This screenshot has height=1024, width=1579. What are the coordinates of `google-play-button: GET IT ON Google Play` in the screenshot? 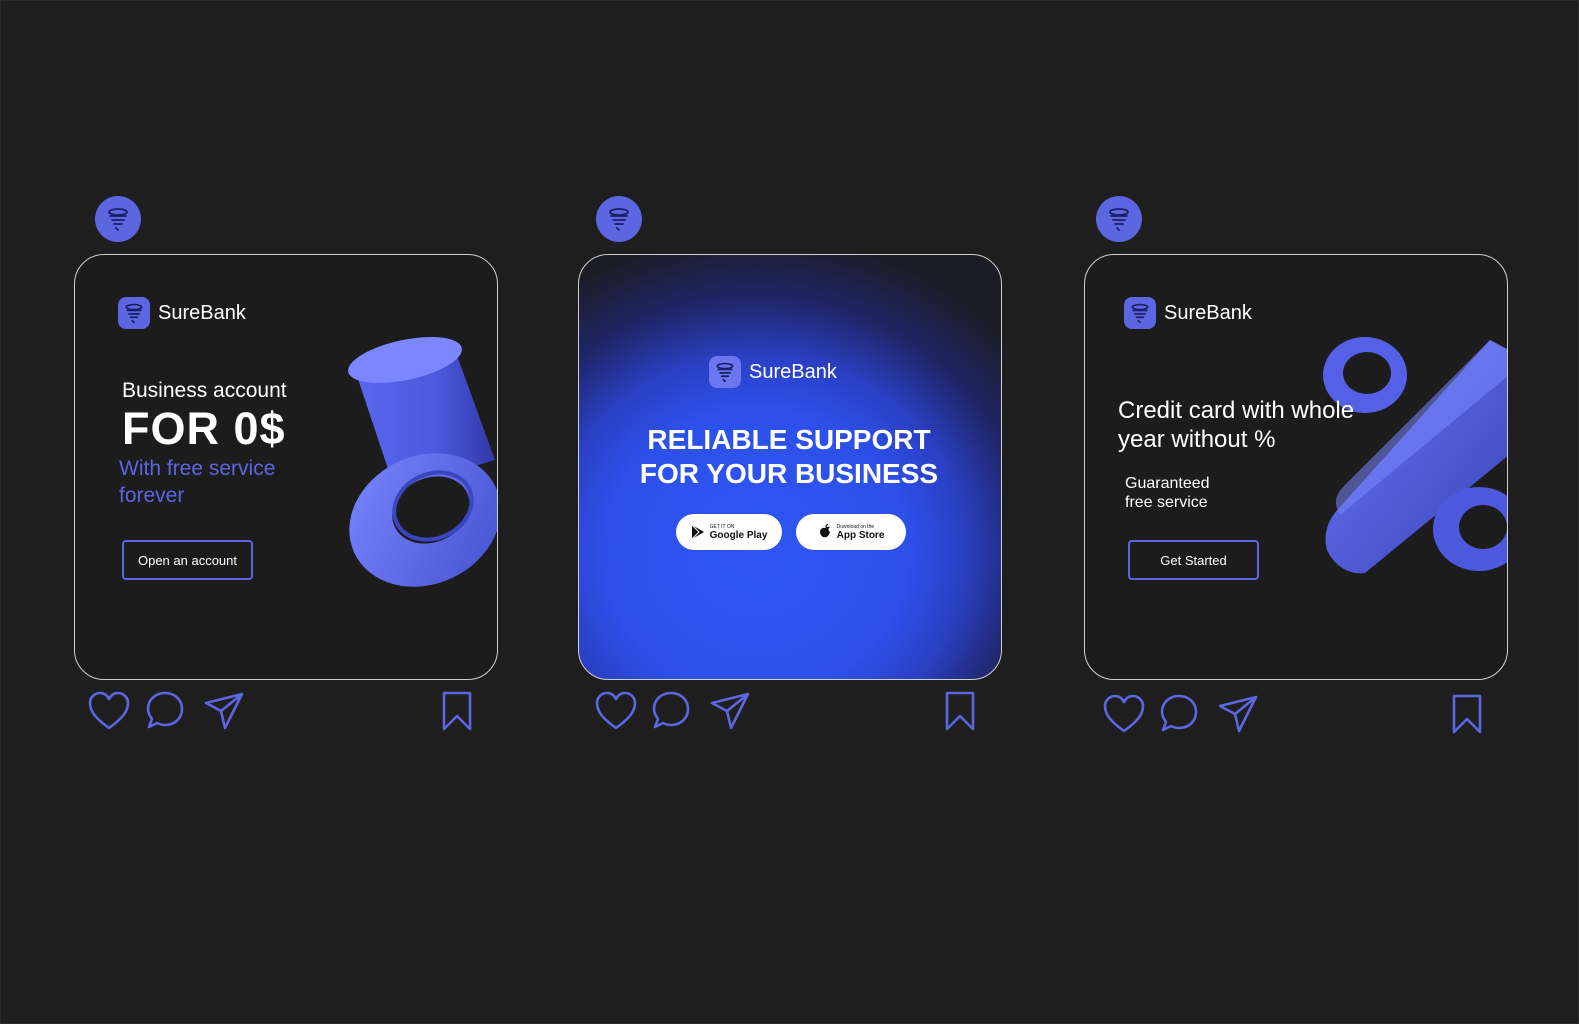 It's located at (729, 532).